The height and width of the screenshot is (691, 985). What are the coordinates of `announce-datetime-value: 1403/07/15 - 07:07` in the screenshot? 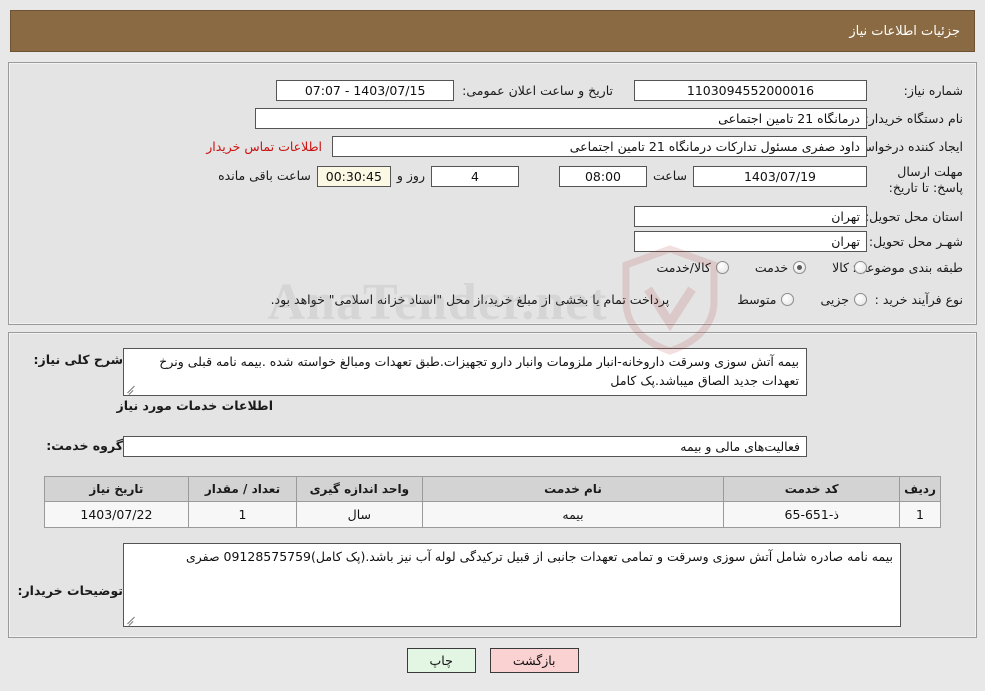 It's located at (365, 90).